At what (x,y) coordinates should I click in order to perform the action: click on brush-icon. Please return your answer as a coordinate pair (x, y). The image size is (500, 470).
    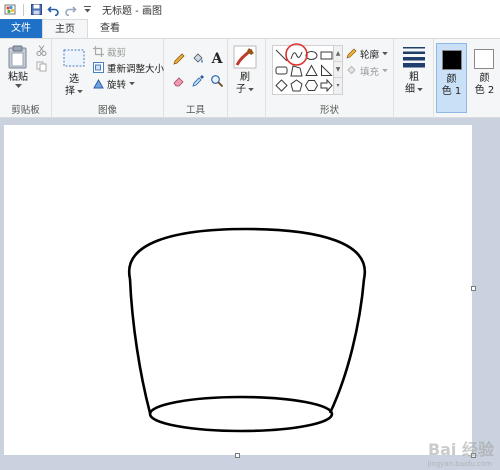
    Looking at the image, I should click on (245, 57).